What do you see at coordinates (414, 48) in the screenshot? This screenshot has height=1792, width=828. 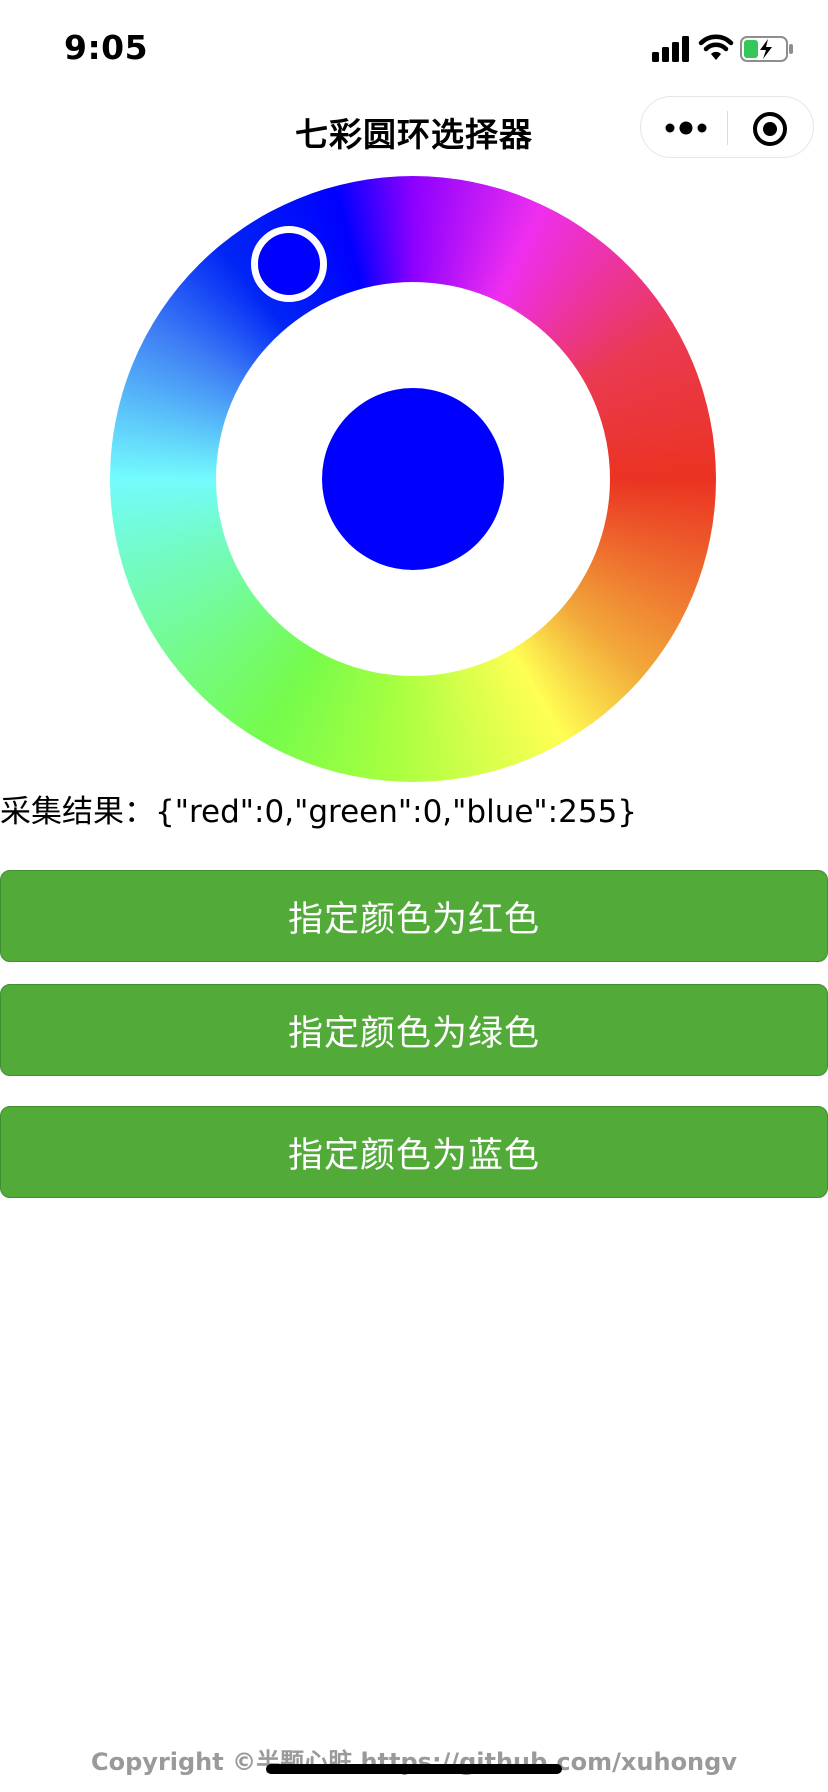 I see `status-bar: 9:05` at bounding box center [414, 48].